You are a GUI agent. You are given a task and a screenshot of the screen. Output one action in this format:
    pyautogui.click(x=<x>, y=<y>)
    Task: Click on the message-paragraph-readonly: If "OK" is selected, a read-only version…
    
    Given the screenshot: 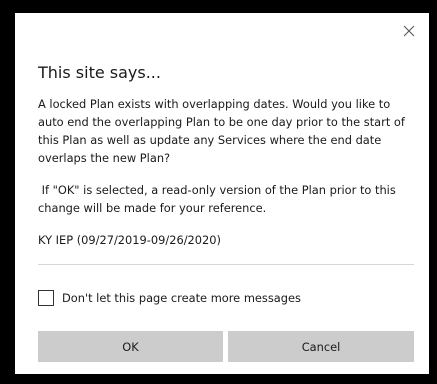 What is the action you would take?
    pyautogui.click(x=219, y=199)
    